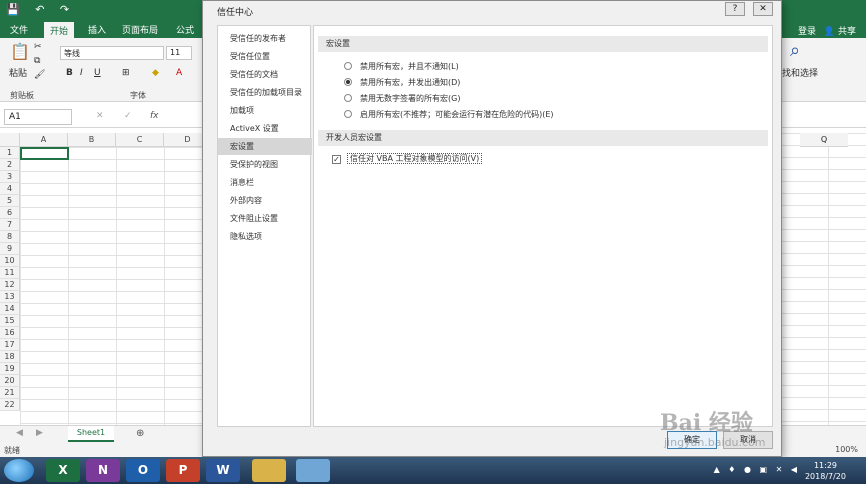 The image size is (866, 484). Describe the element at coordinates (37, 61) in the screenshot. I see `copy-icon: ⧉` at that location.